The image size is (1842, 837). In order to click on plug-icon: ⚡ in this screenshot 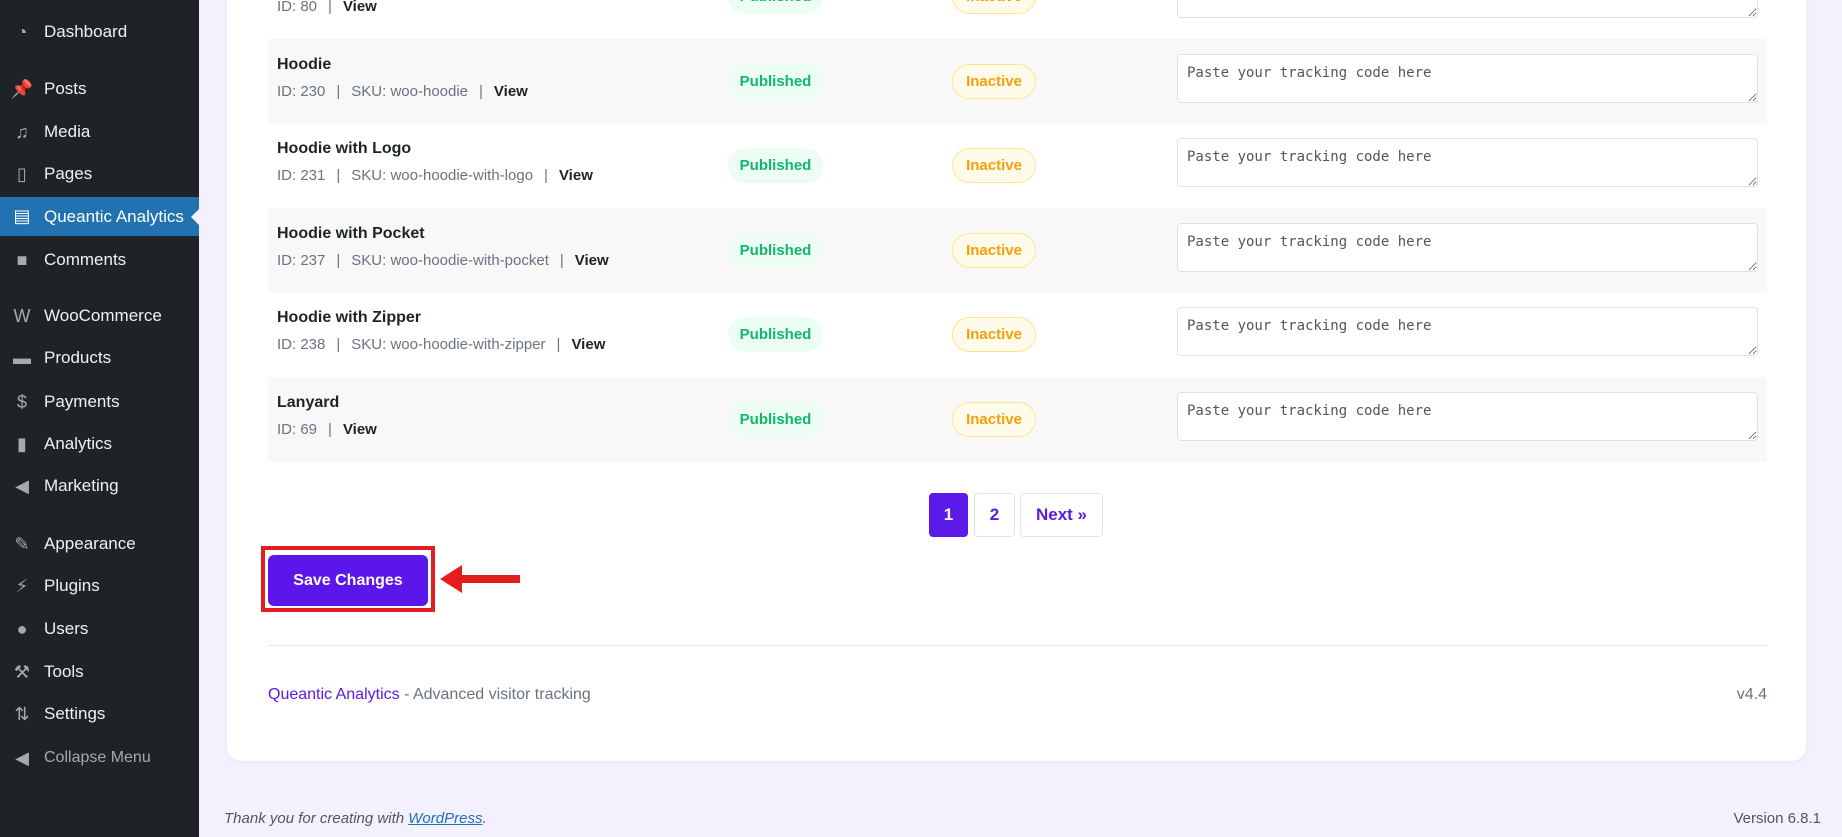, I will do `click(22, 585)`.